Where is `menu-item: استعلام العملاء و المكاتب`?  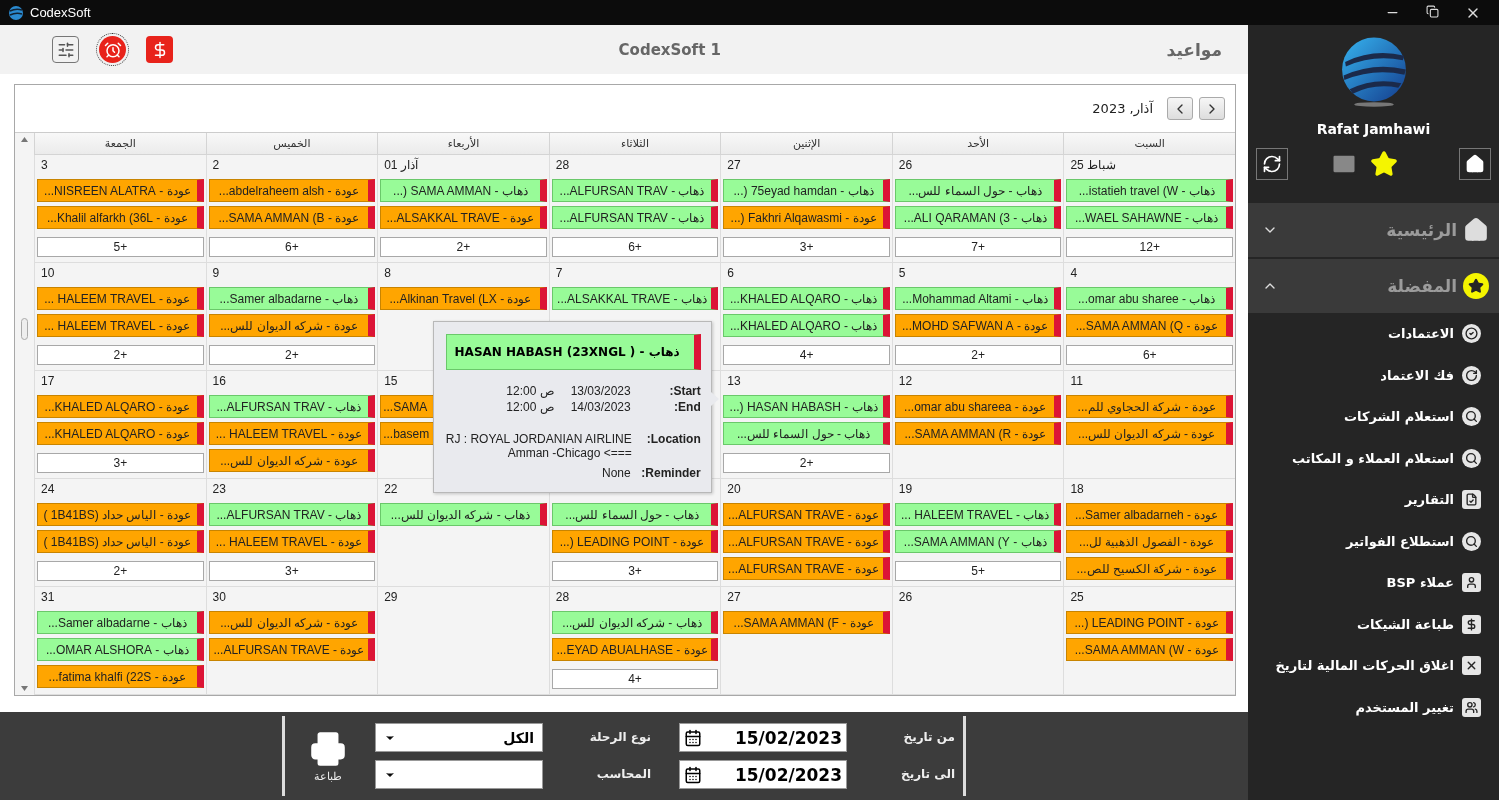 menu-item: استعلام العملاء و المكاتب is located at coordinates (1373, 458).